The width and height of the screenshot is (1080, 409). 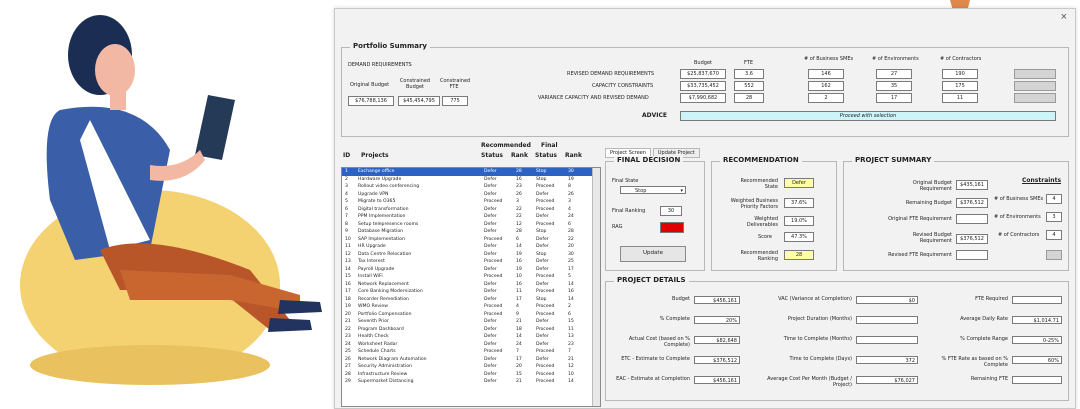 I want to click on recommended-rank: 16, so click(x=519, y=179).